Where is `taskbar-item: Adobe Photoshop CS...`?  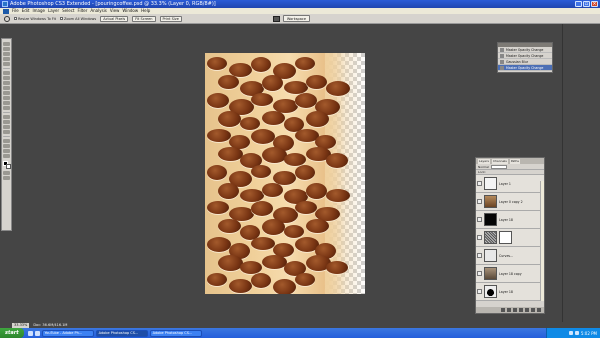 taskbar-item: Adobe Photoshop CS... is located at coordinates (175, 333).